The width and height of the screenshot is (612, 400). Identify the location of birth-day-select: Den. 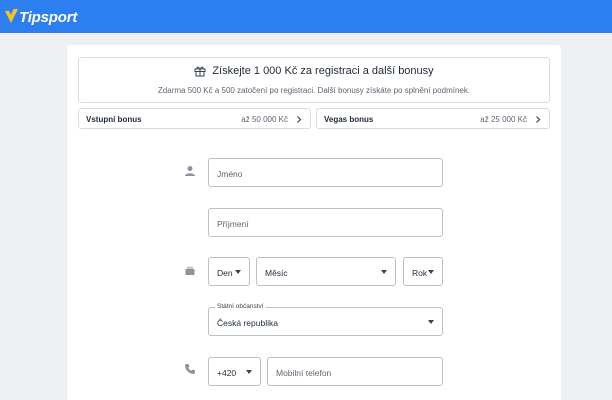
(229, 271).